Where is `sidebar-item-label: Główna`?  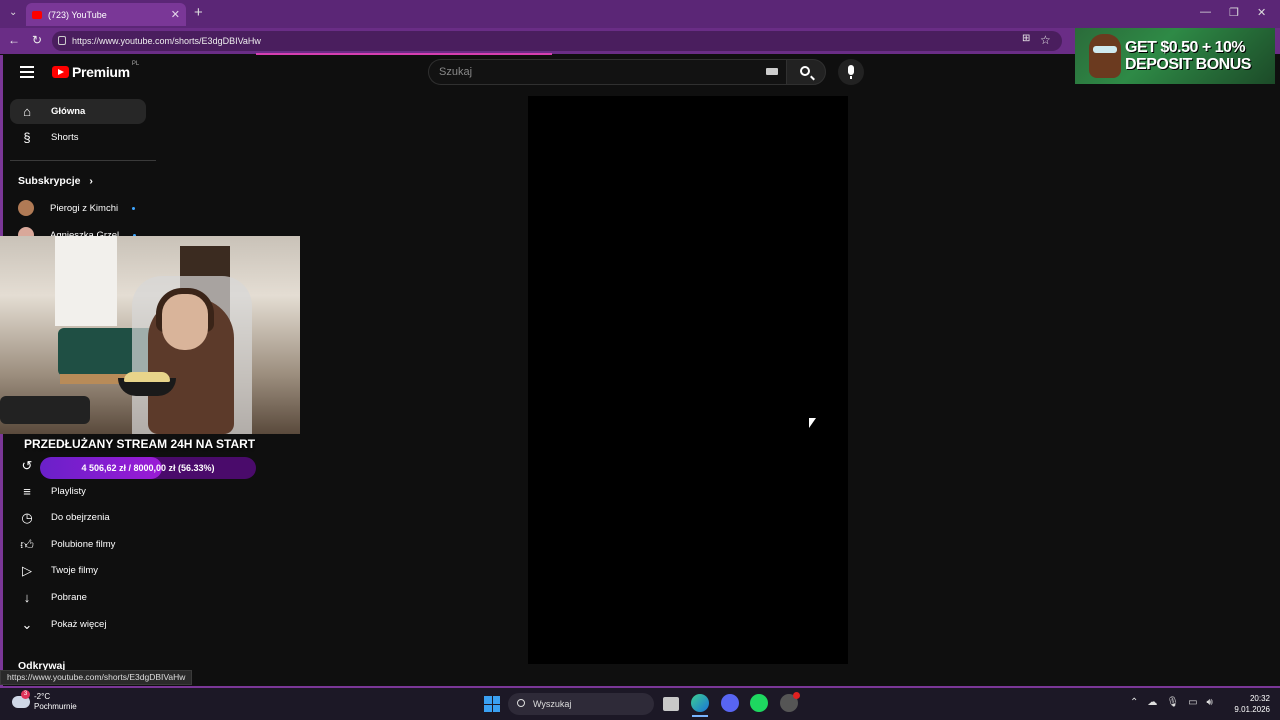 sidebar-item-label: Główna is located at coordinates (68, 111).